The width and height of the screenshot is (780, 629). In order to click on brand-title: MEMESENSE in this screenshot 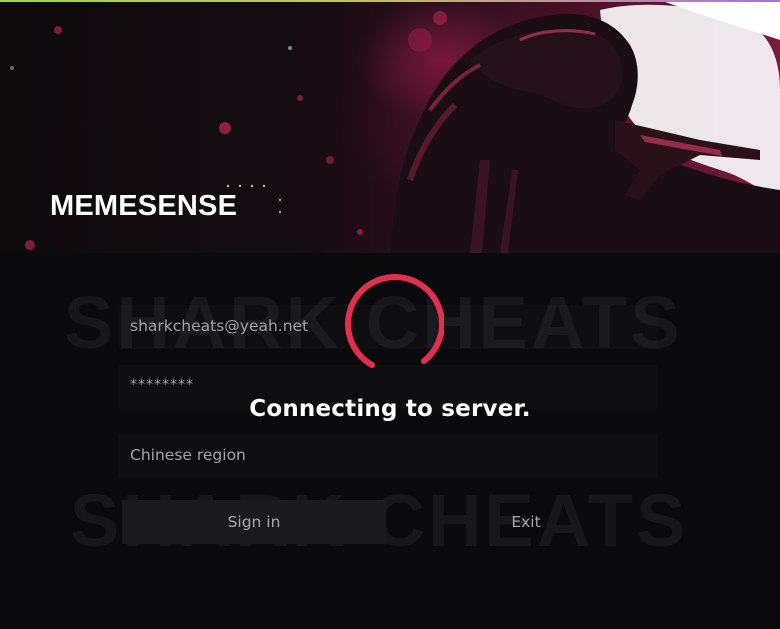, I will do `click(144, 206)`.